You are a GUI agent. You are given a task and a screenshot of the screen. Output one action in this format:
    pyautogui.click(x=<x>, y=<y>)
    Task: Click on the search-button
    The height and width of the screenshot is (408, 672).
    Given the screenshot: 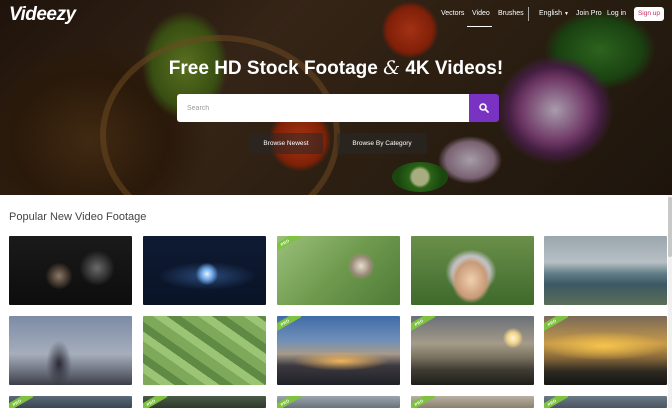 What is the action you would take?
    pyautogui.click(x=484, y=108)
    